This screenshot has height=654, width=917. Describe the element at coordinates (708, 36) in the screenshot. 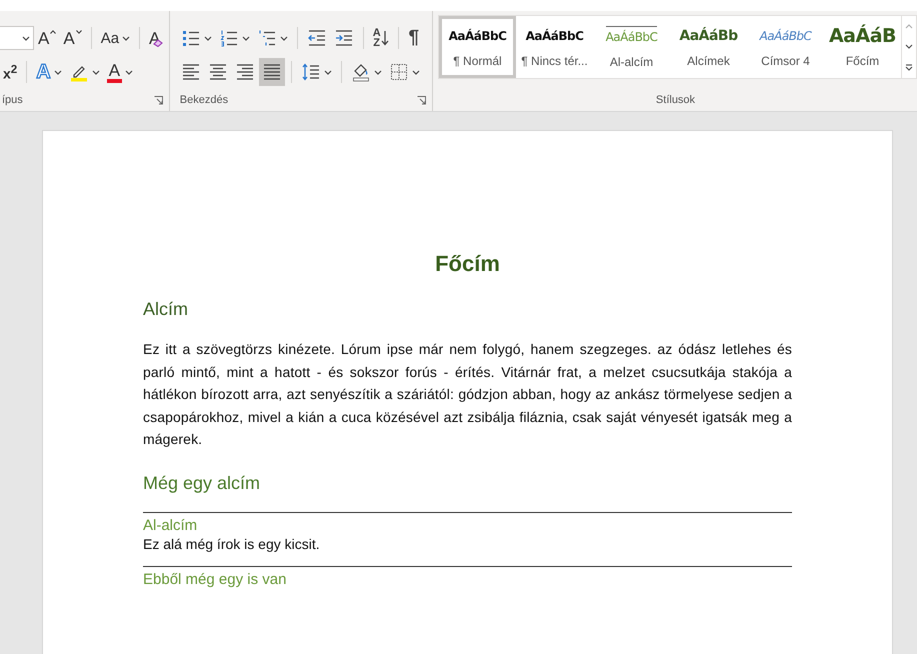

I see `style-preview: AaÁáBb` at that location.